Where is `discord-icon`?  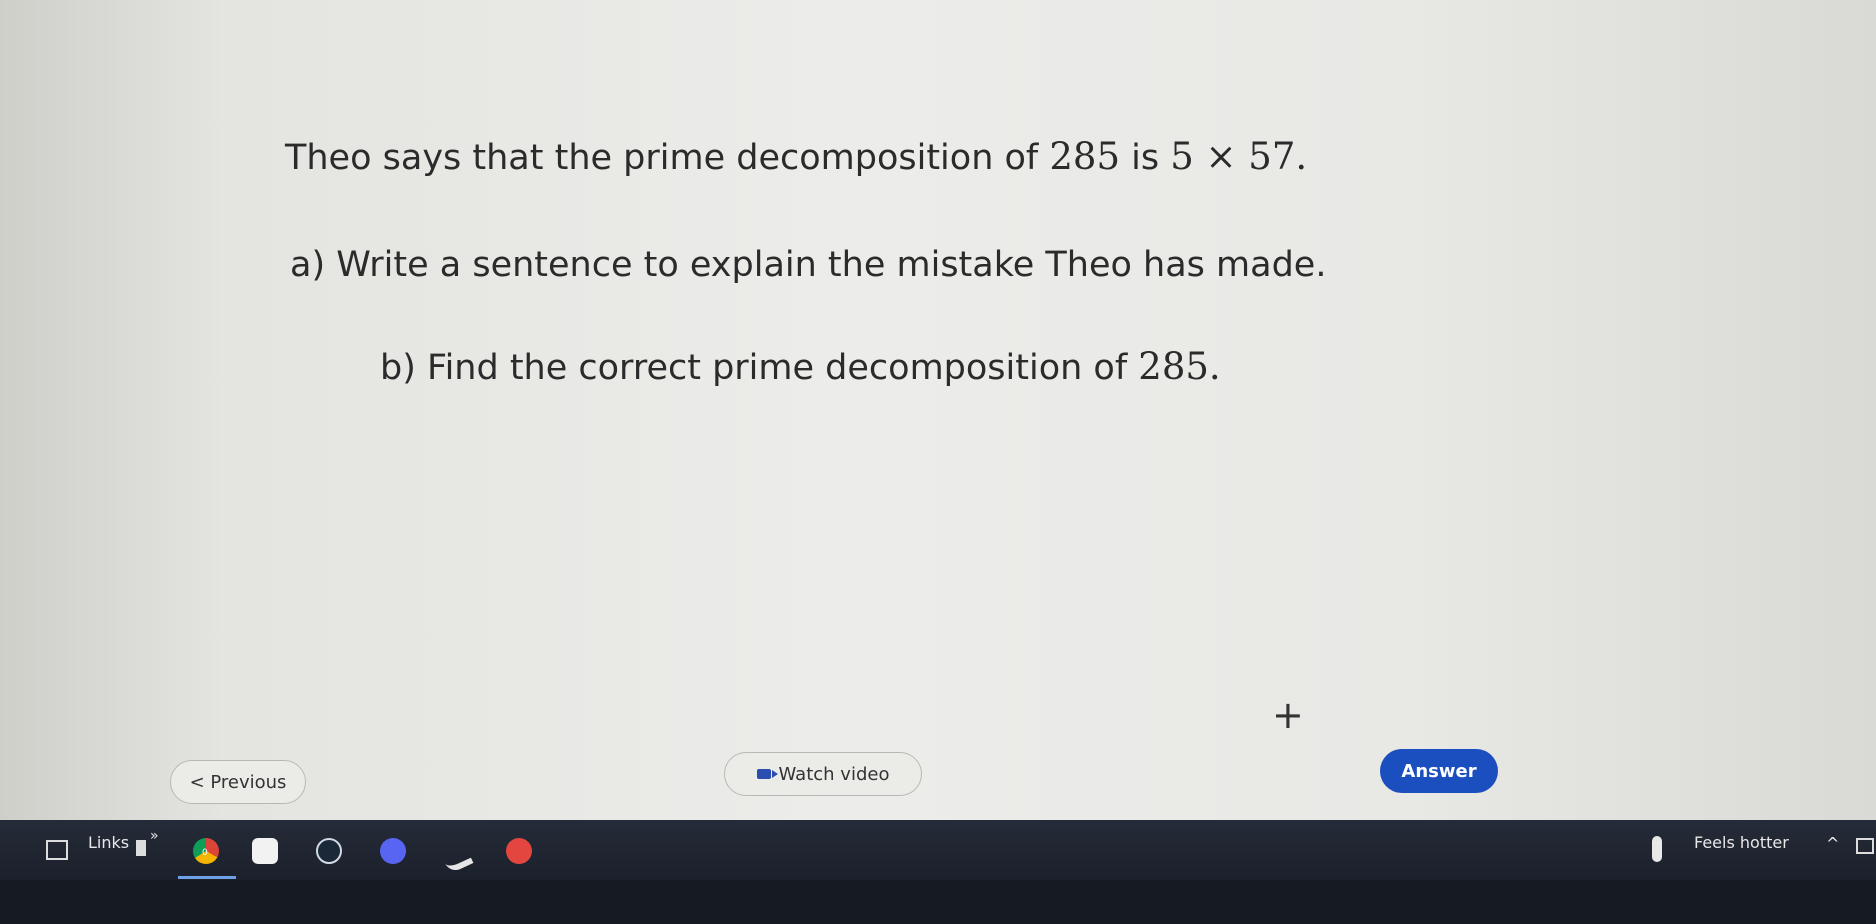 discord-icon is located at coordinates (393, 851).